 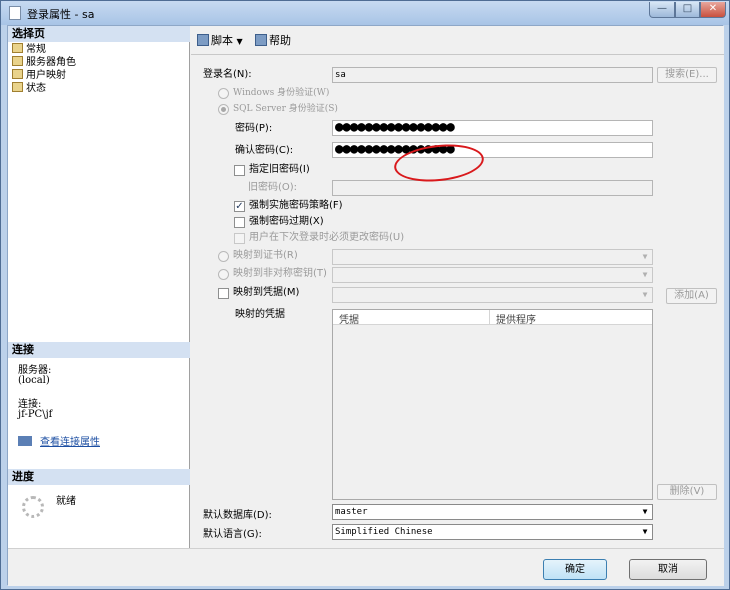 What do you see at coordinates (492, 188) in the screenshot?
I see `old-password-field` at bounding box center [492, 188].